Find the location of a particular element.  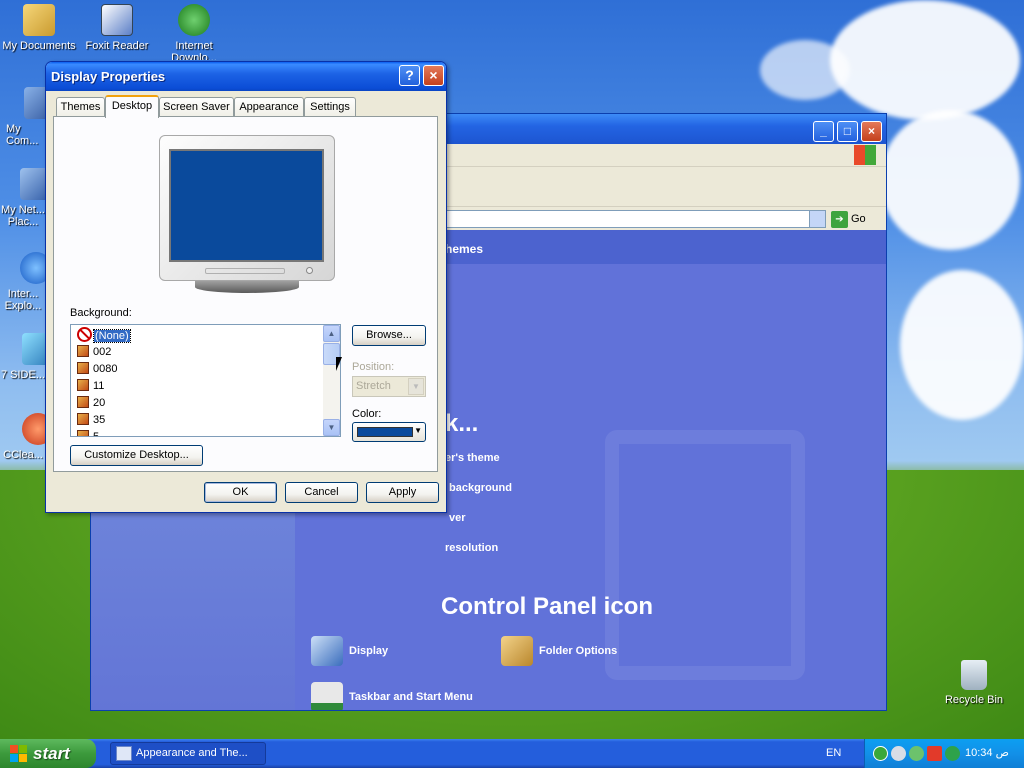

address-dropdown is located at coordinates (817, 219).